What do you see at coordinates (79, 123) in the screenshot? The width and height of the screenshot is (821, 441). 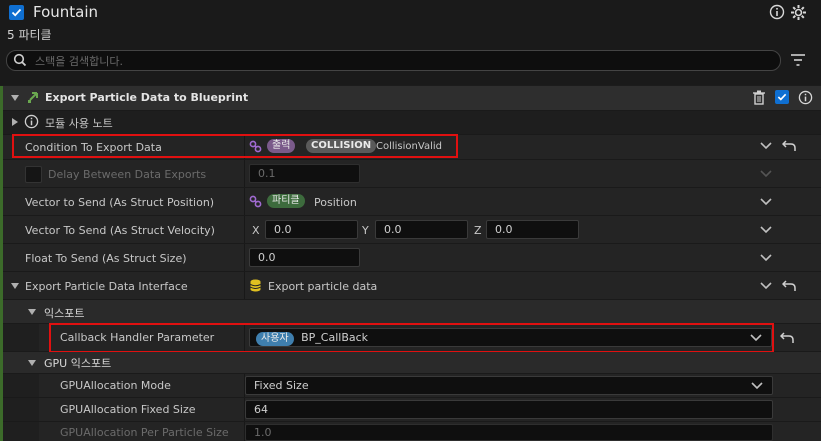 I see `module-notes-label: 모듈 사용 노트` at bounding box center [79, 123].